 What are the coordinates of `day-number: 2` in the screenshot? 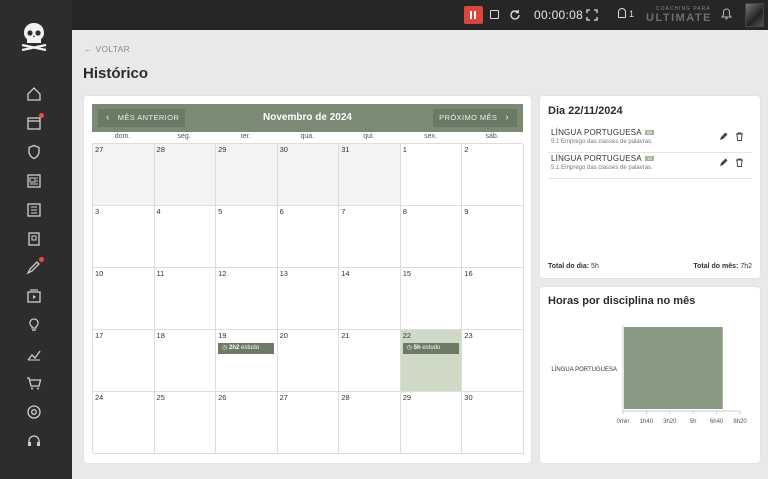 It's located at (466, 149).